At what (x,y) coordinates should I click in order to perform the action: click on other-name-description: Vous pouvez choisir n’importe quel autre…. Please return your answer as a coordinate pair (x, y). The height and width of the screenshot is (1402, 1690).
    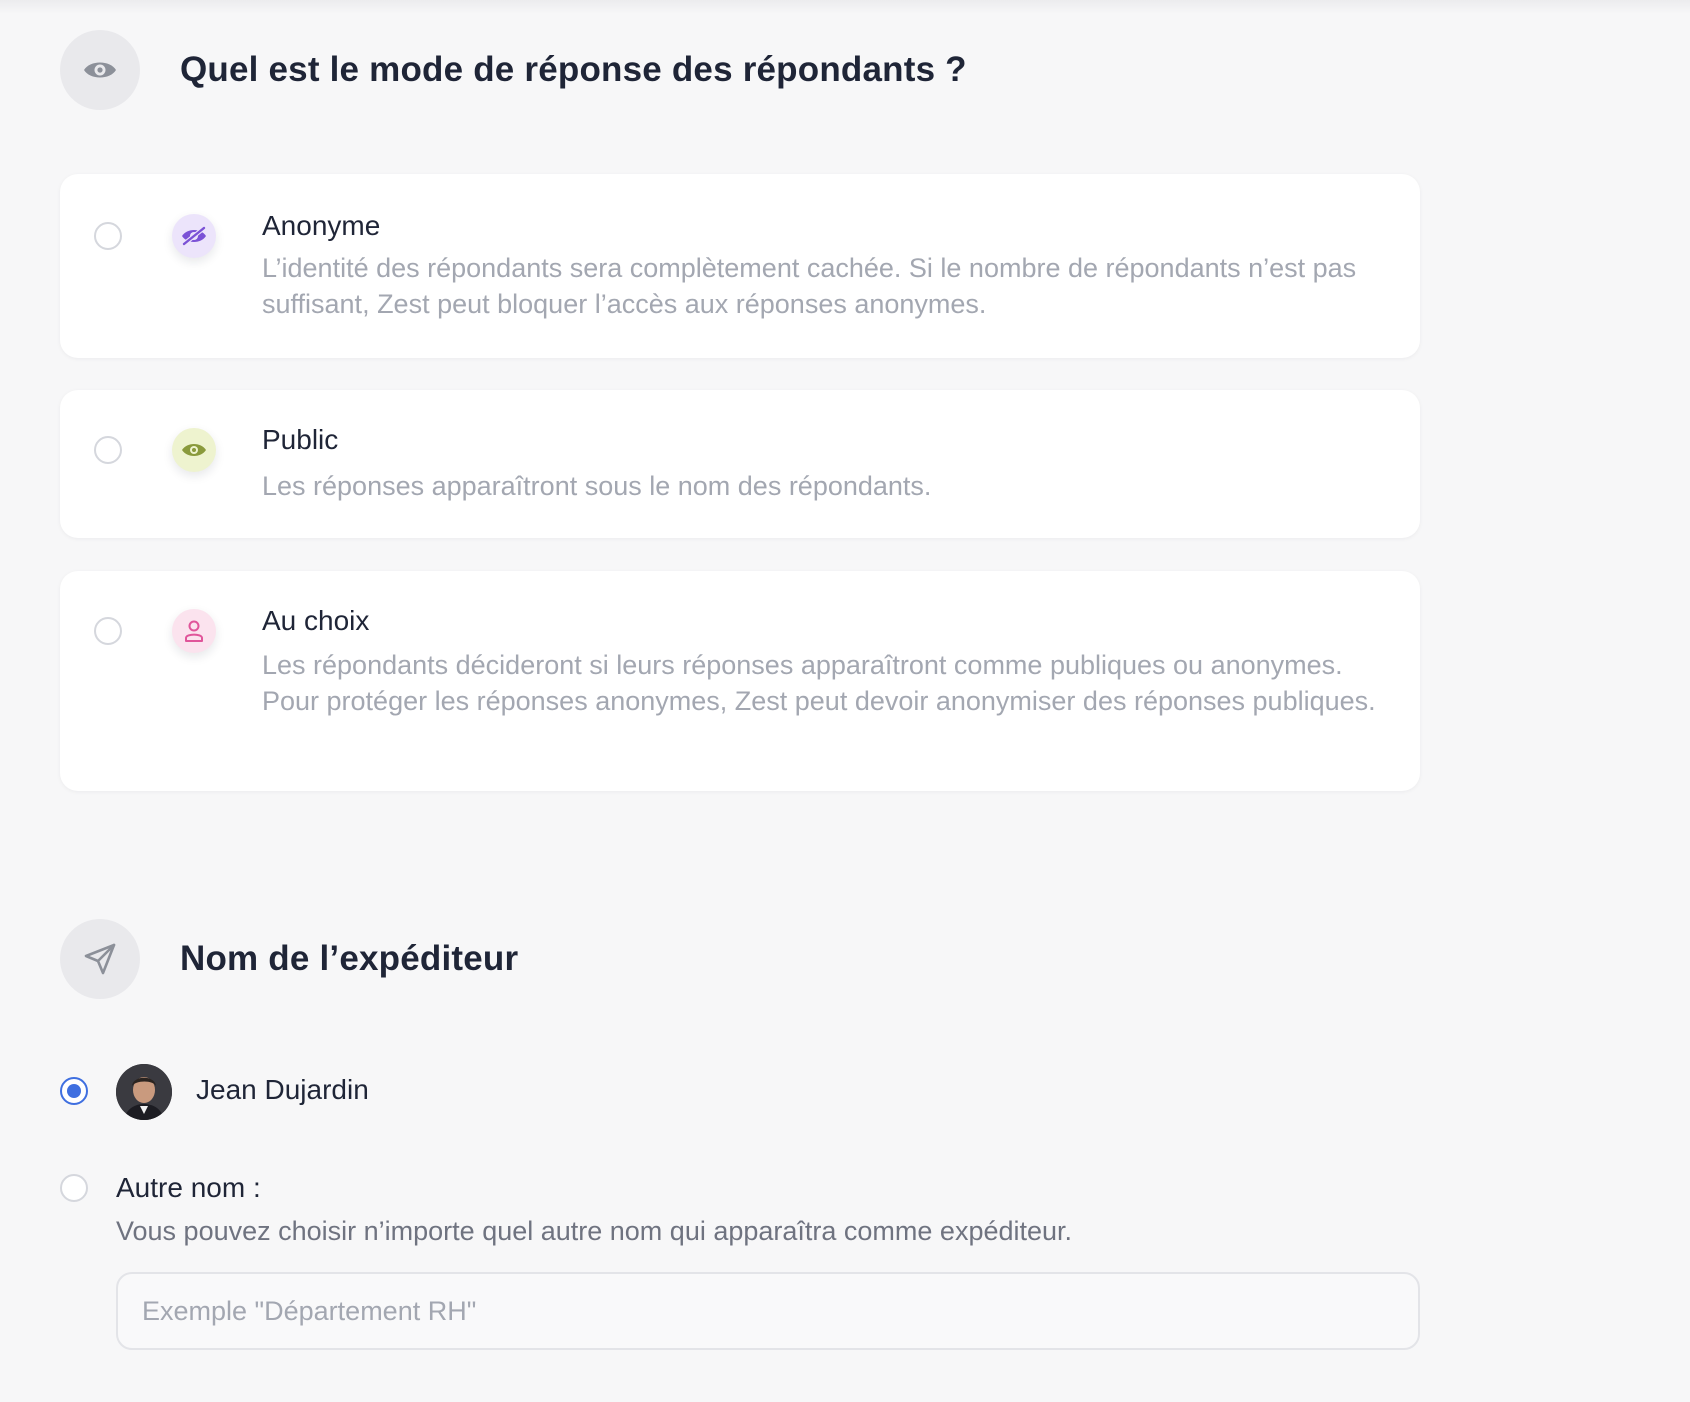
    Looking at the image, I should click on (594, 1231).